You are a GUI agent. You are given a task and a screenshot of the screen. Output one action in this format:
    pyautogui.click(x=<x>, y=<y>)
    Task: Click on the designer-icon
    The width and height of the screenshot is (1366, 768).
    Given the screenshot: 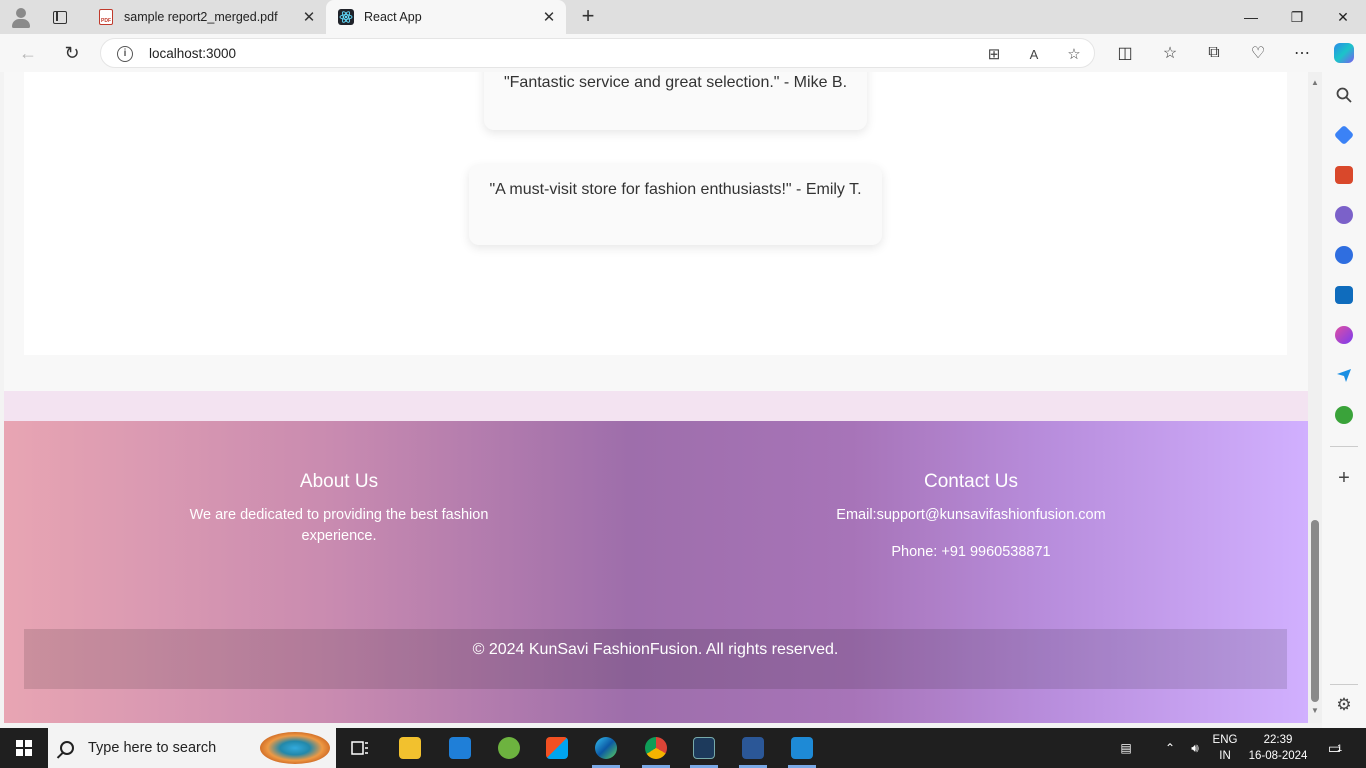 What is the action you would take?
    pyautogui.click(x=1344, y=335)
    